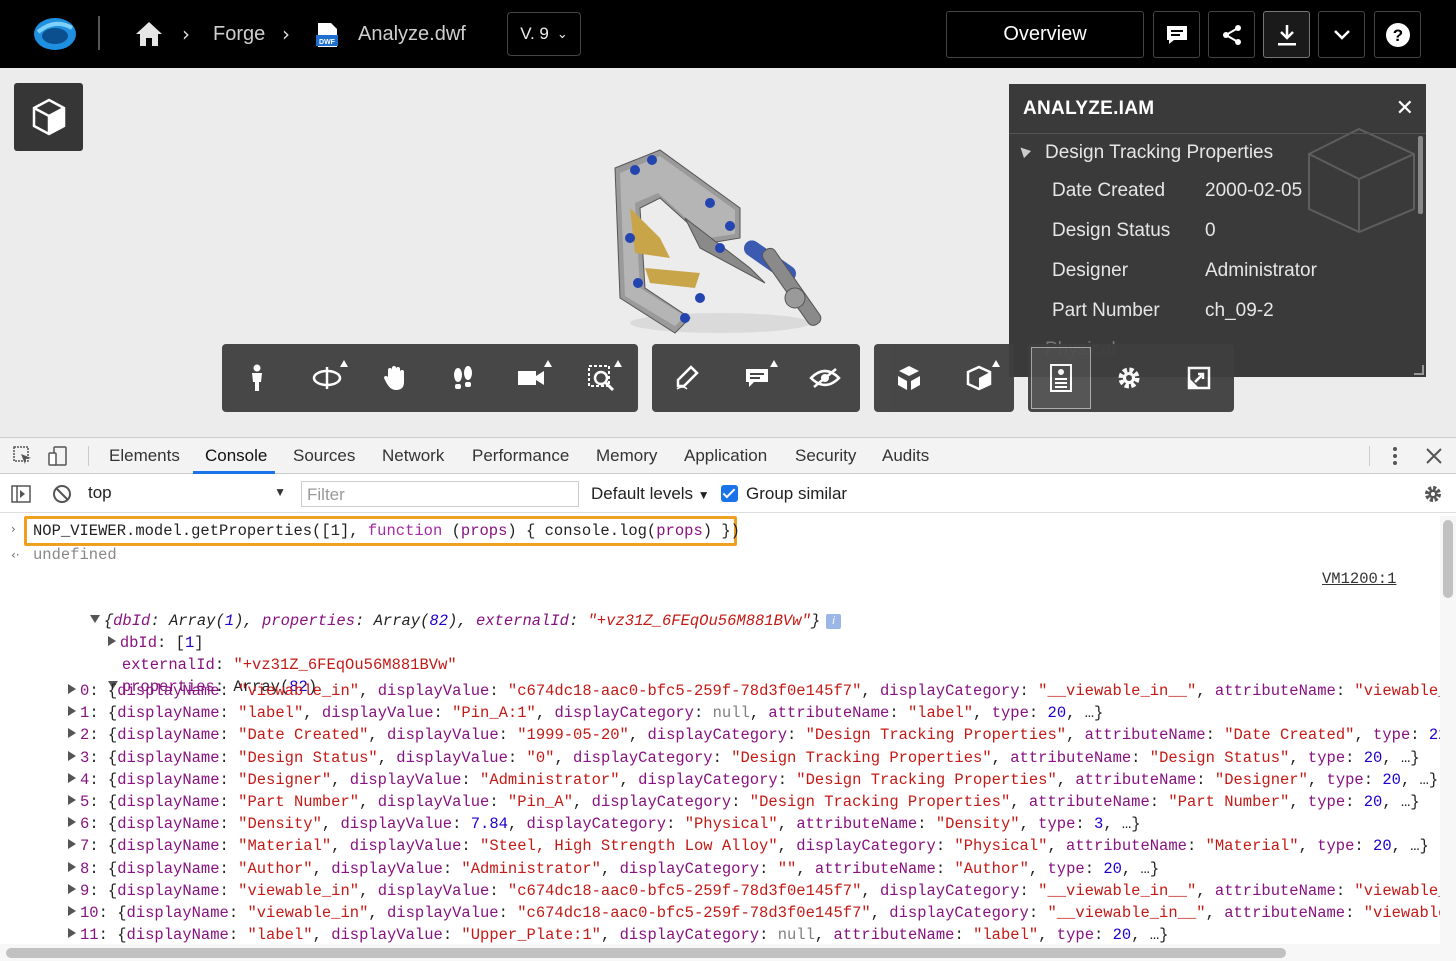  What do you see at coordinates (1341, 34) in the screenshot?
I see `more-options-button` at bounding box center [1341, 34].